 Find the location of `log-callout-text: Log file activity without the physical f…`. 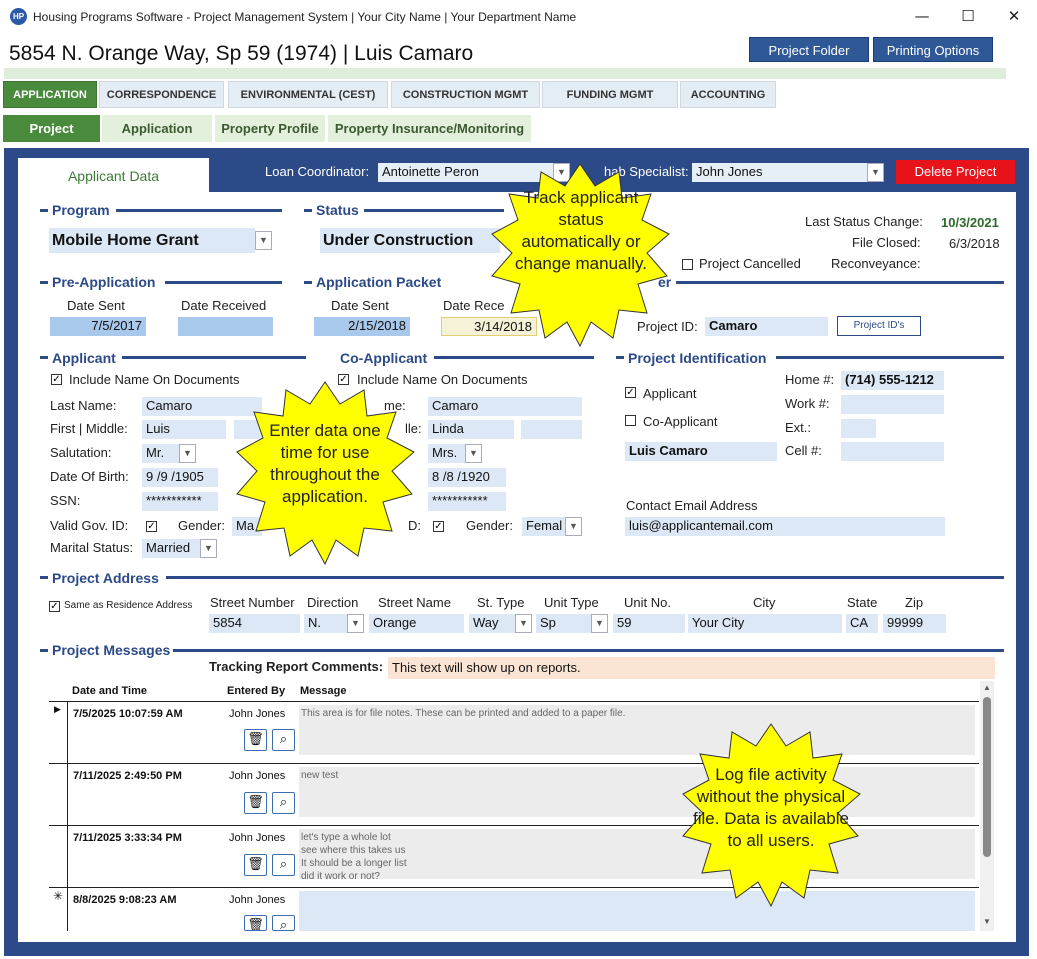

log-callout-text: Log file activity without the physical f… is located at coordinates (771, 807).